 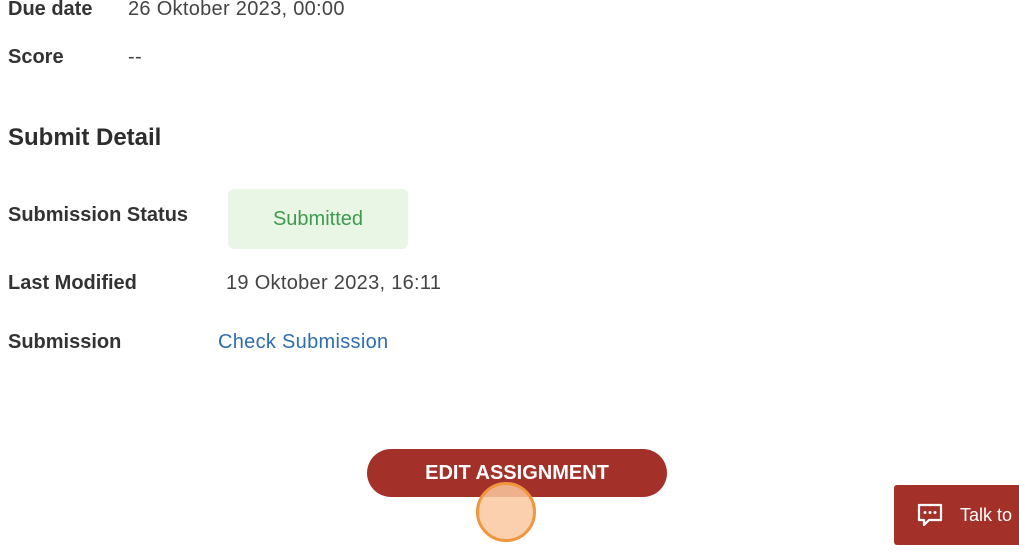 What do you see at coordinates (50, 10) in the screenshot?
I see `due-date-label: Due date` at bounding box center [50, 10].